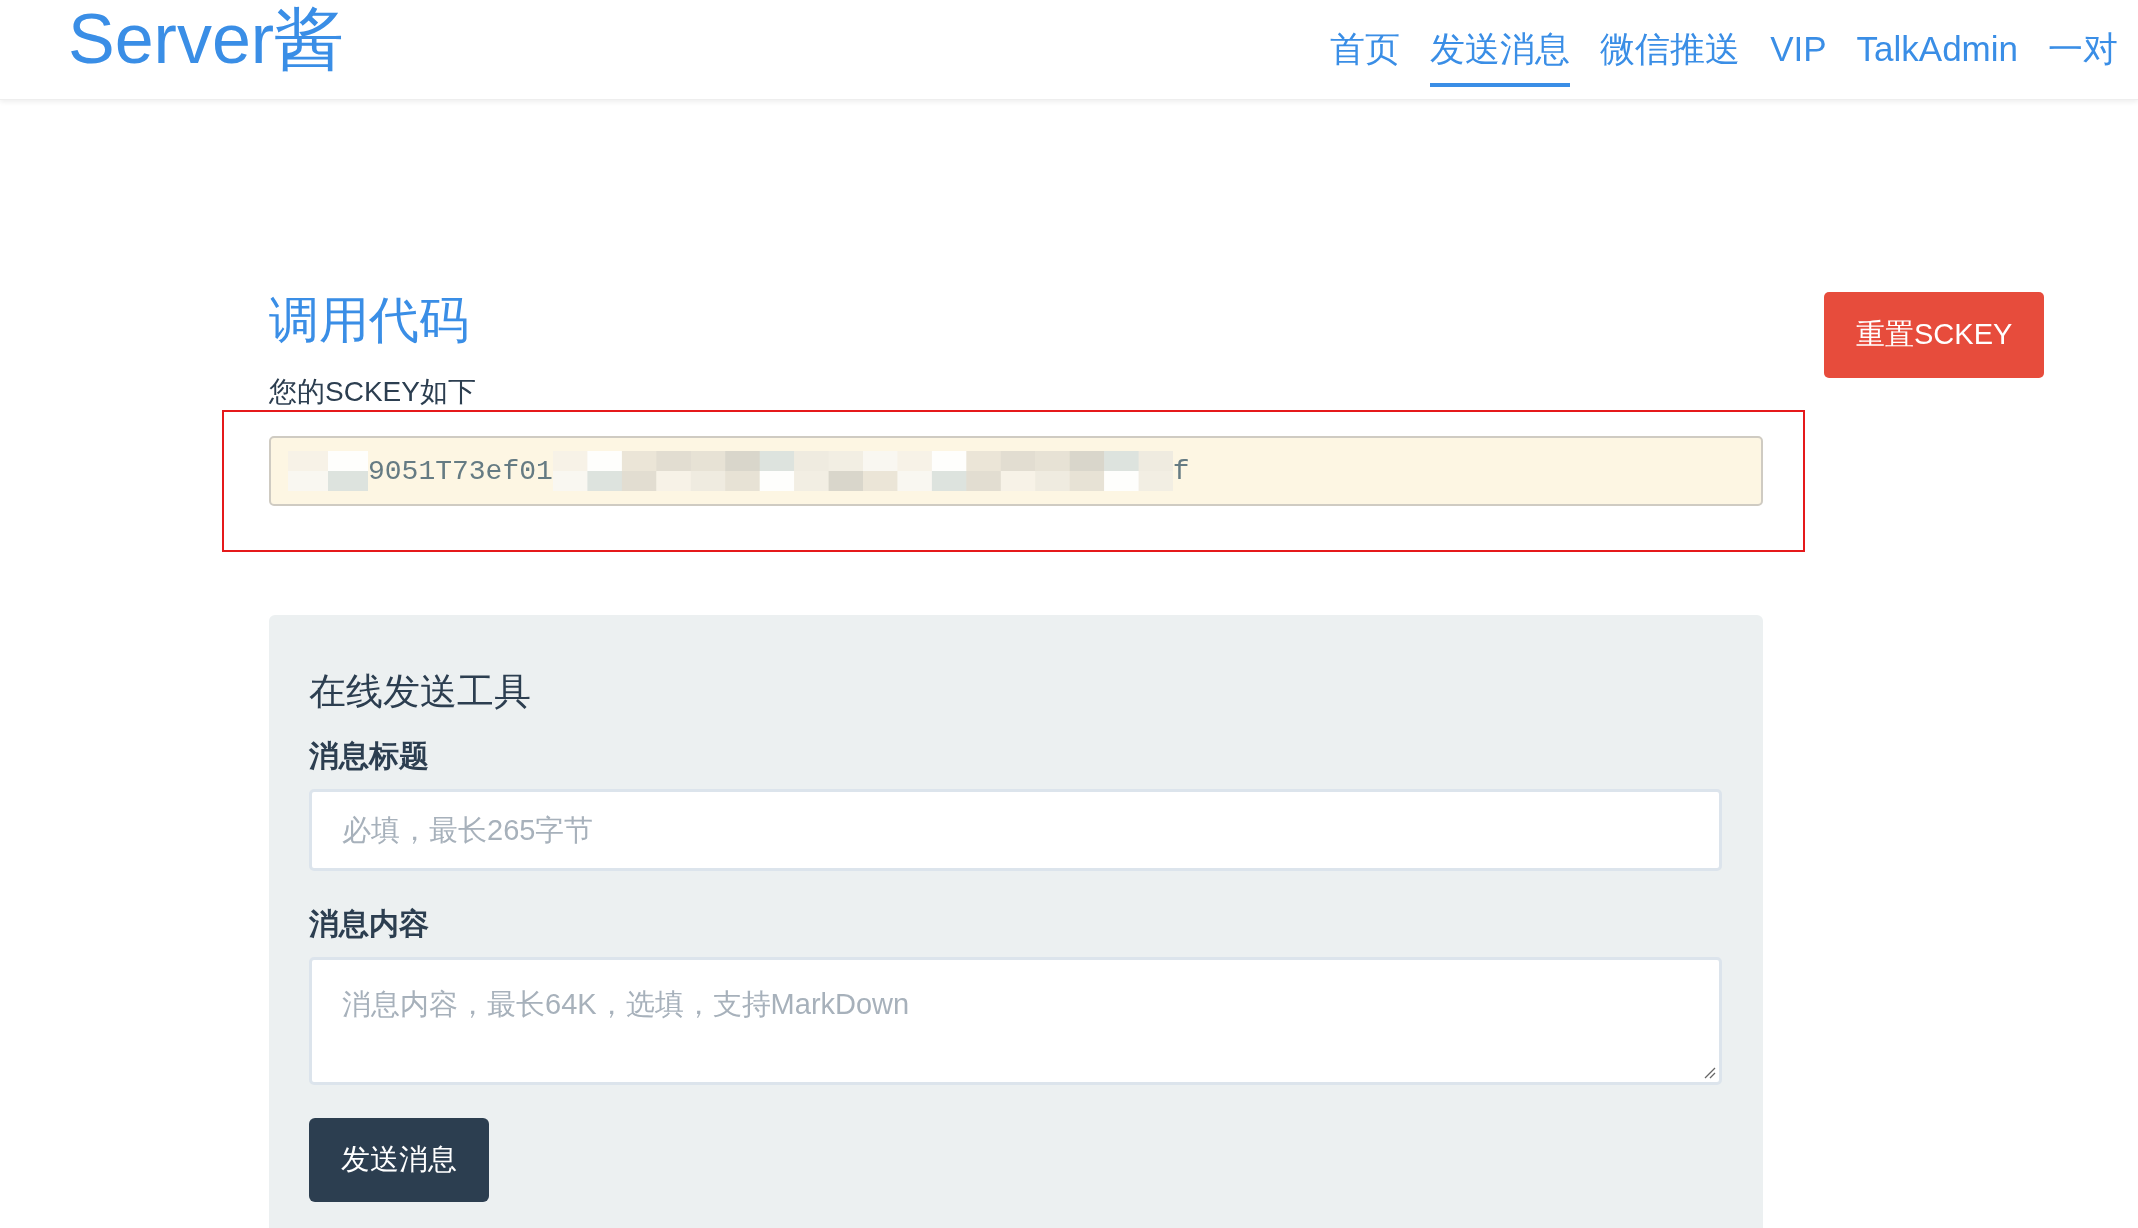 The height and width of the screenshot is (1228, 2138). Describe the element at coordinates (369, 924) in the screenshot. I see `field-label: 消息内容` at that location.